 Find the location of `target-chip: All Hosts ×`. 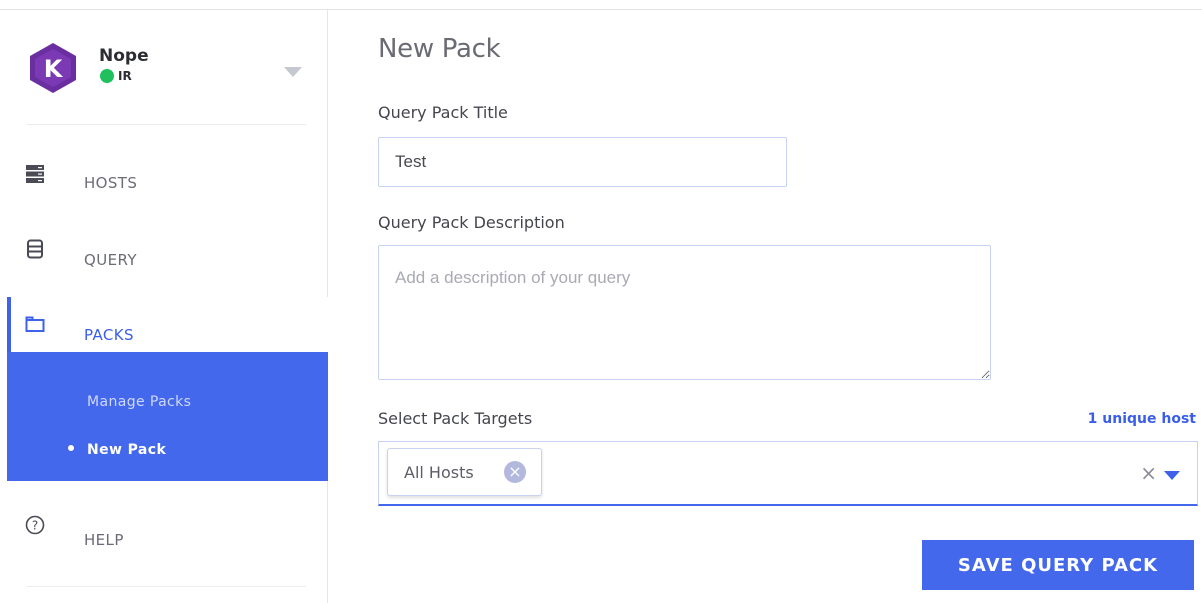

target-chip: All Hosts × is located at coordinates (464, 472).